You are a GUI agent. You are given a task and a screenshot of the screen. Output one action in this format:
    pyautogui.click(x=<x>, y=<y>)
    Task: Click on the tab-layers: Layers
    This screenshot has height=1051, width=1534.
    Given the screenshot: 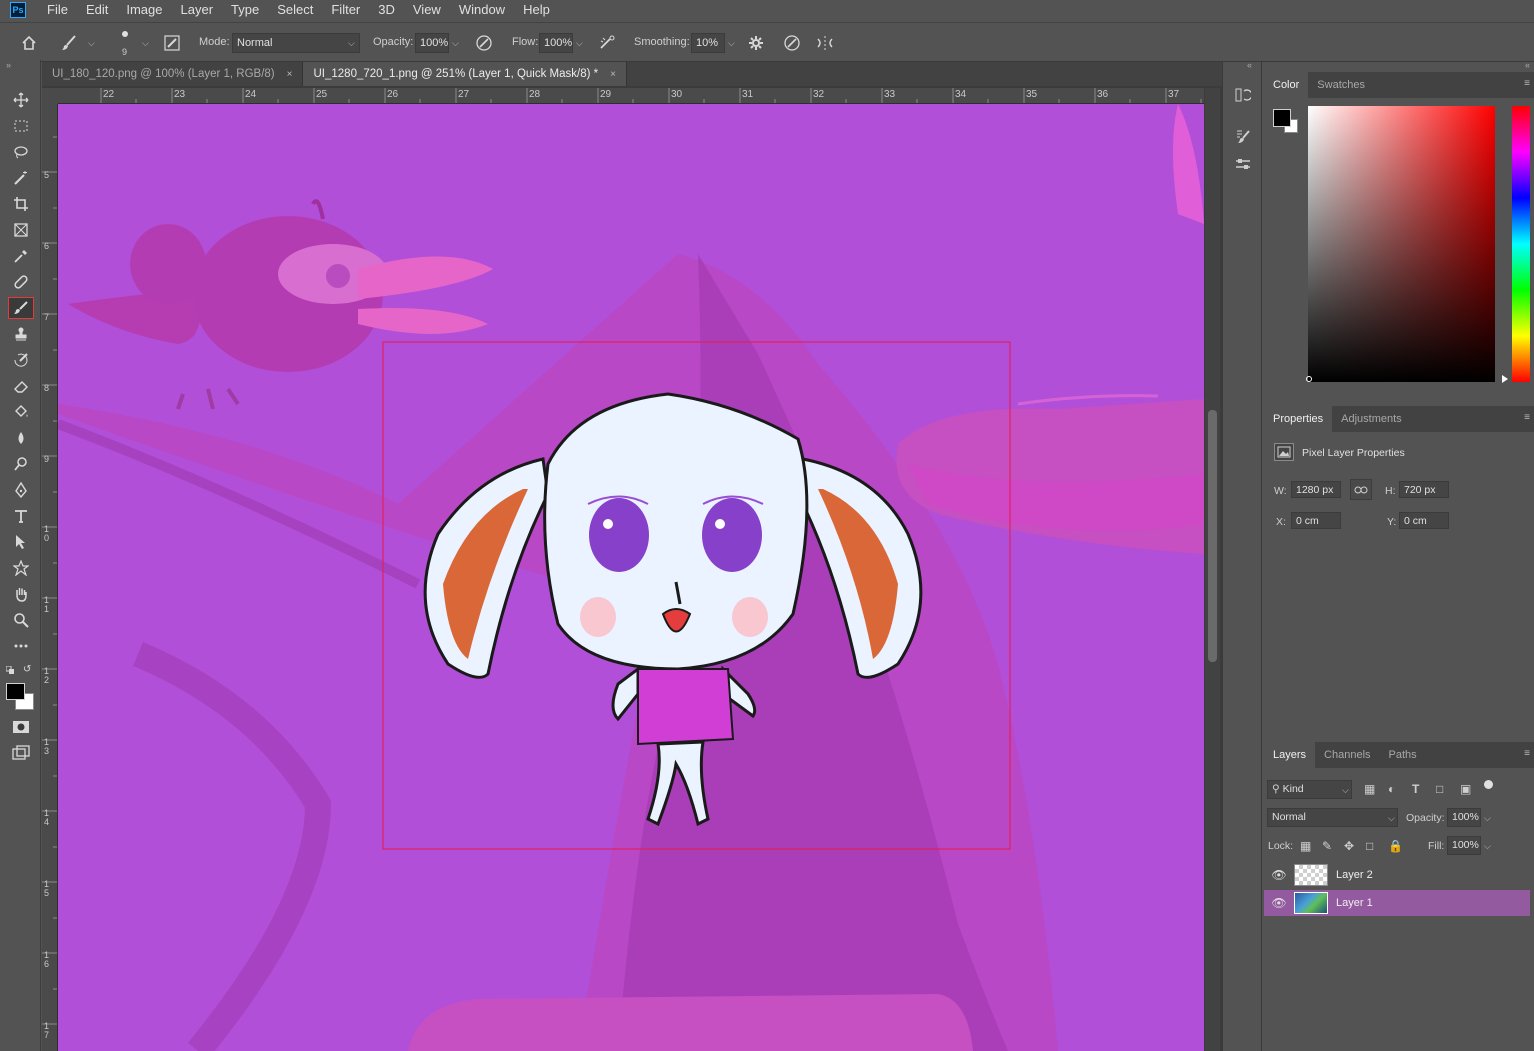 What is the action you would take?
    pyautogui.click(x=1290, y=755)
    